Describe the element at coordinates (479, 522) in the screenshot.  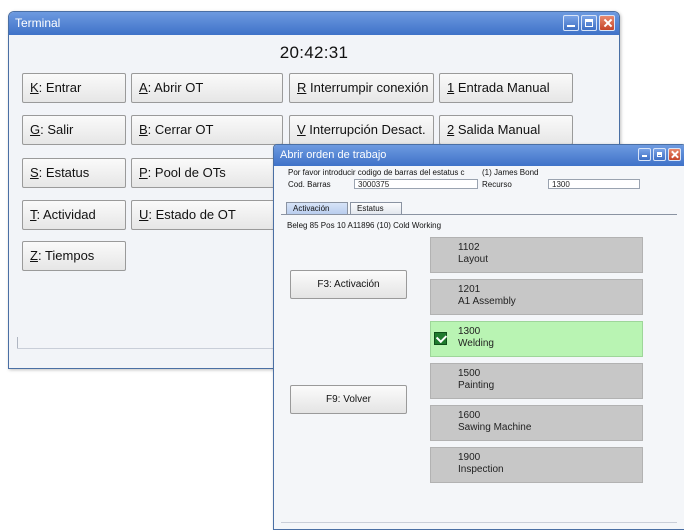
I see `divider` at that location.